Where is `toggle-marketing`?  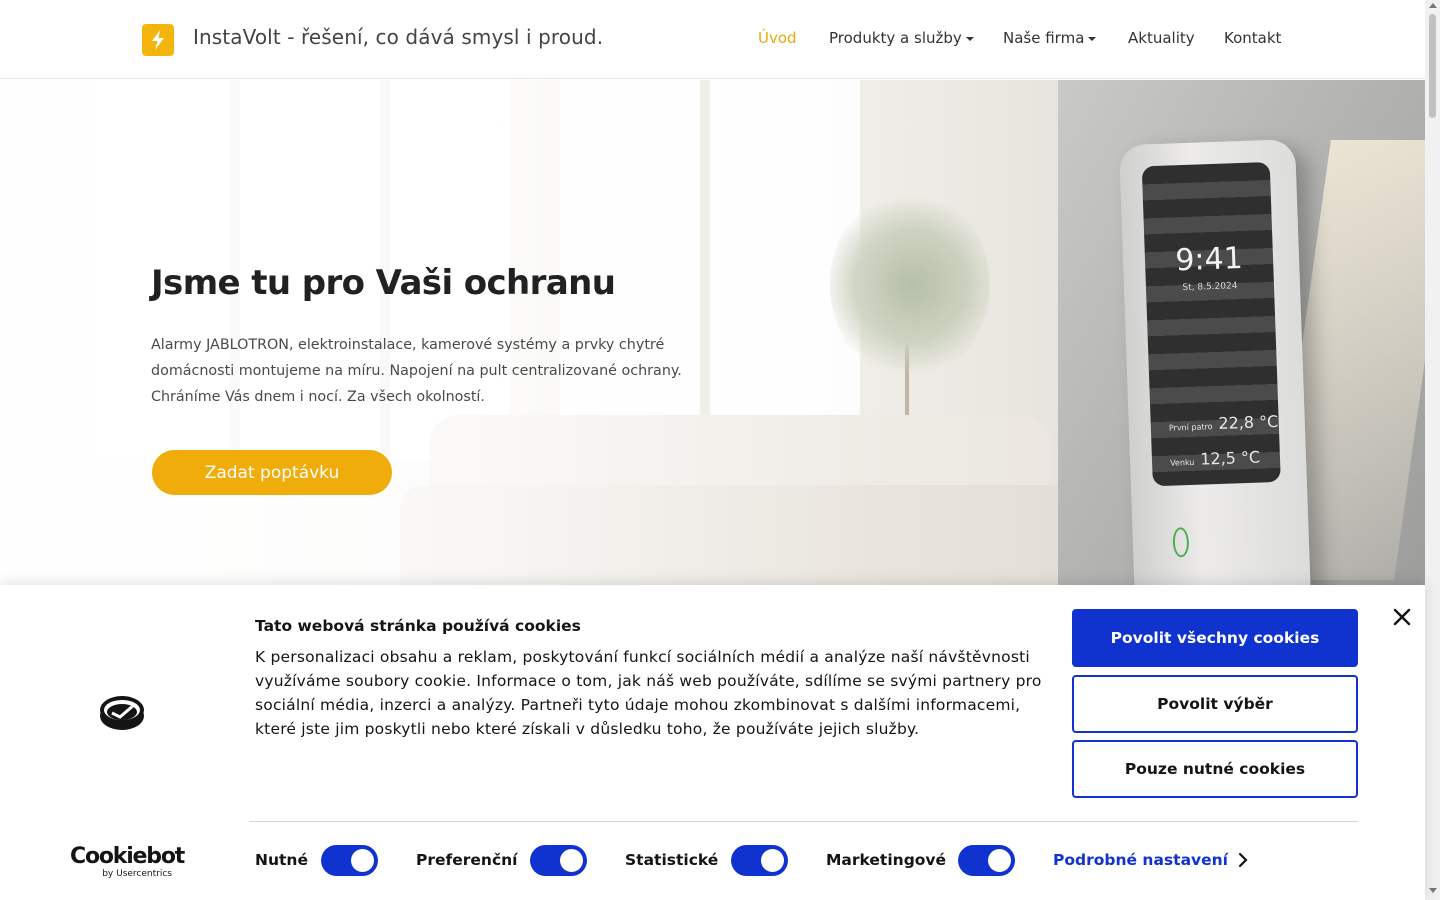
toggle-marketing is located at coordinates (986, 860).